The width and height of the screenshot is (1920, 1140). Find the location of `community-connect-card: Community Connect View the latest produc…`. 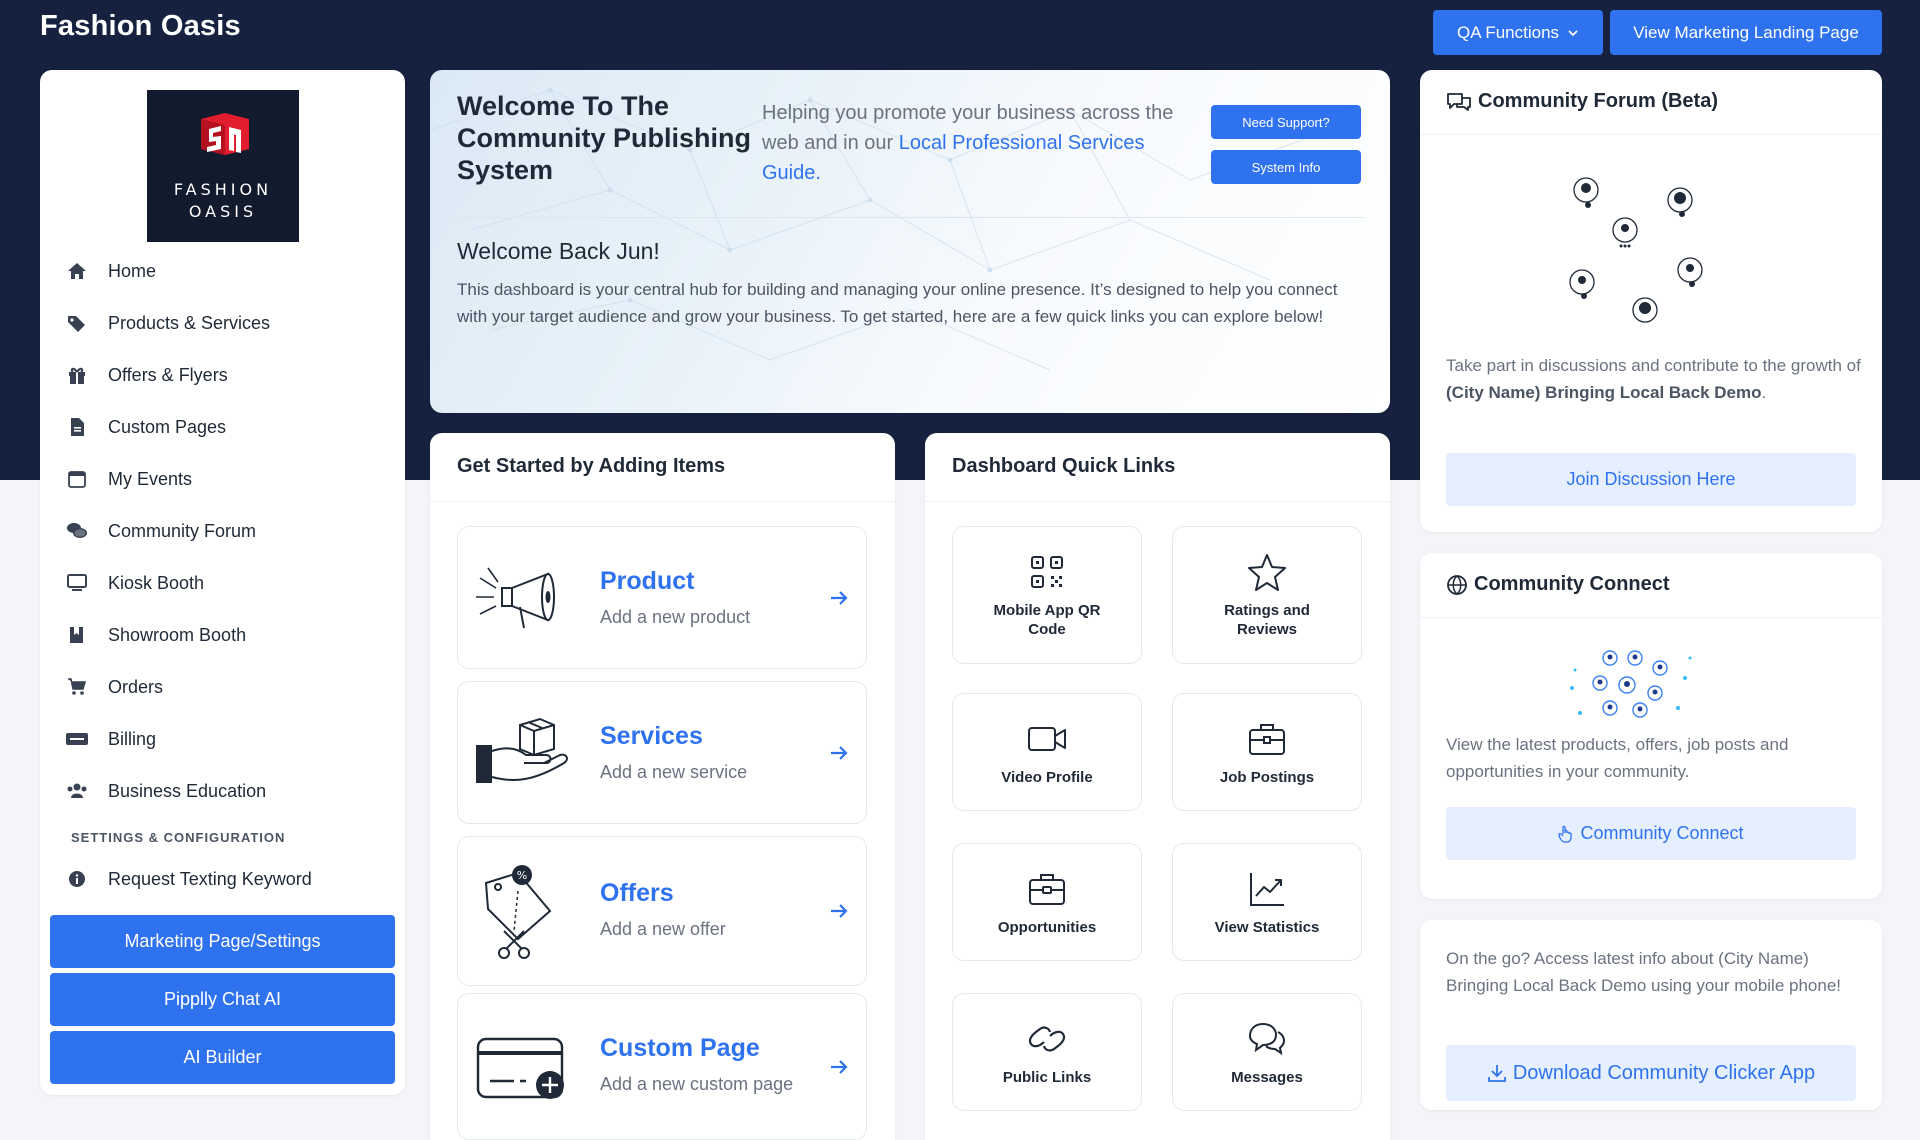

community-connect-card: Community Connect View the latest produc… is located at coordinates (1651, 726).